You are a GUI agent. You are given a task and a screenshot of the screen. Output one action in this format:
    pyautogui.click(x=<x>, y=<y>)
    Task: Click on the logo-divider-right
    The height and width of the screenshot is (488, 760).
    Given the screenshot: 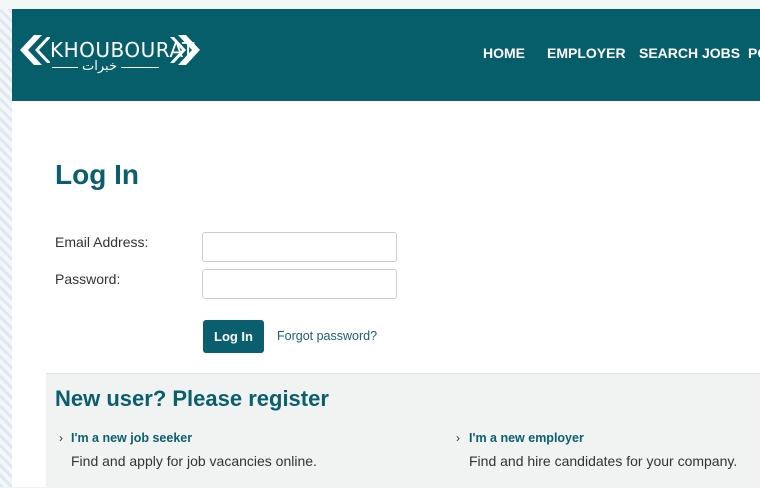 What is the action you would take?
    pyautogui.click(x=140, y=67)
    